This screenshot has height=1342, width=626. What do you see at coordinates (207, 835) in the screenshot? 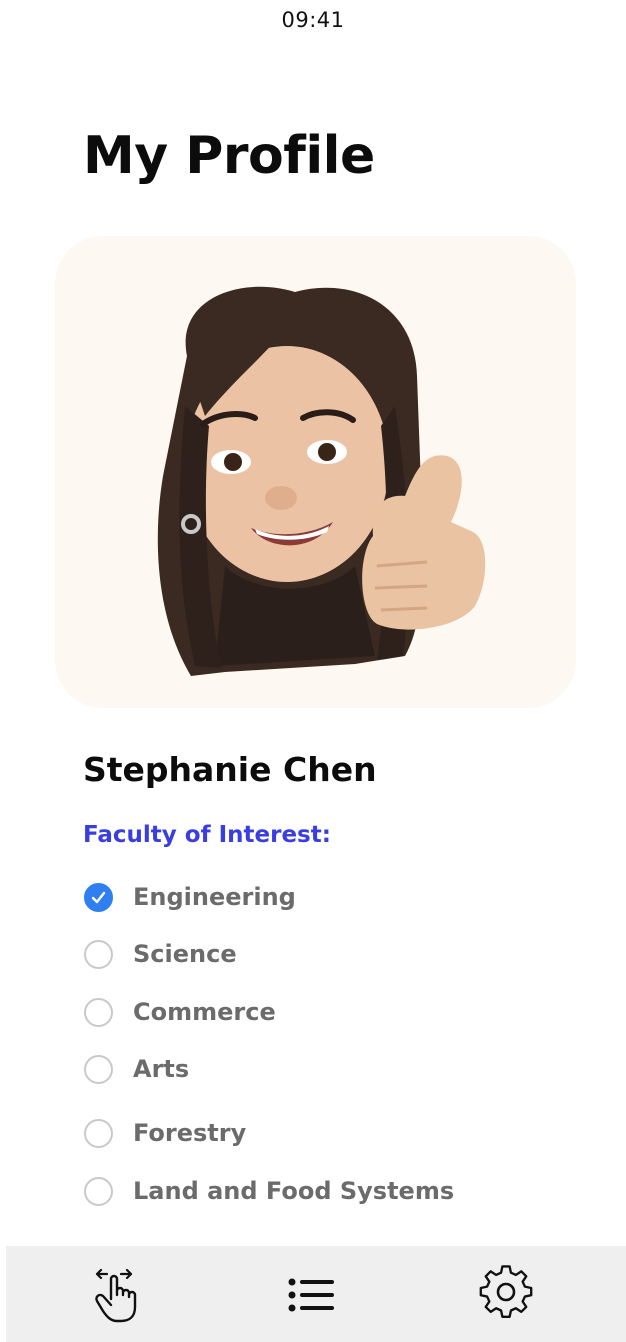
I see `faculty-of-interest-label: Faculty of Interest:` at bounding box center [207, 835].